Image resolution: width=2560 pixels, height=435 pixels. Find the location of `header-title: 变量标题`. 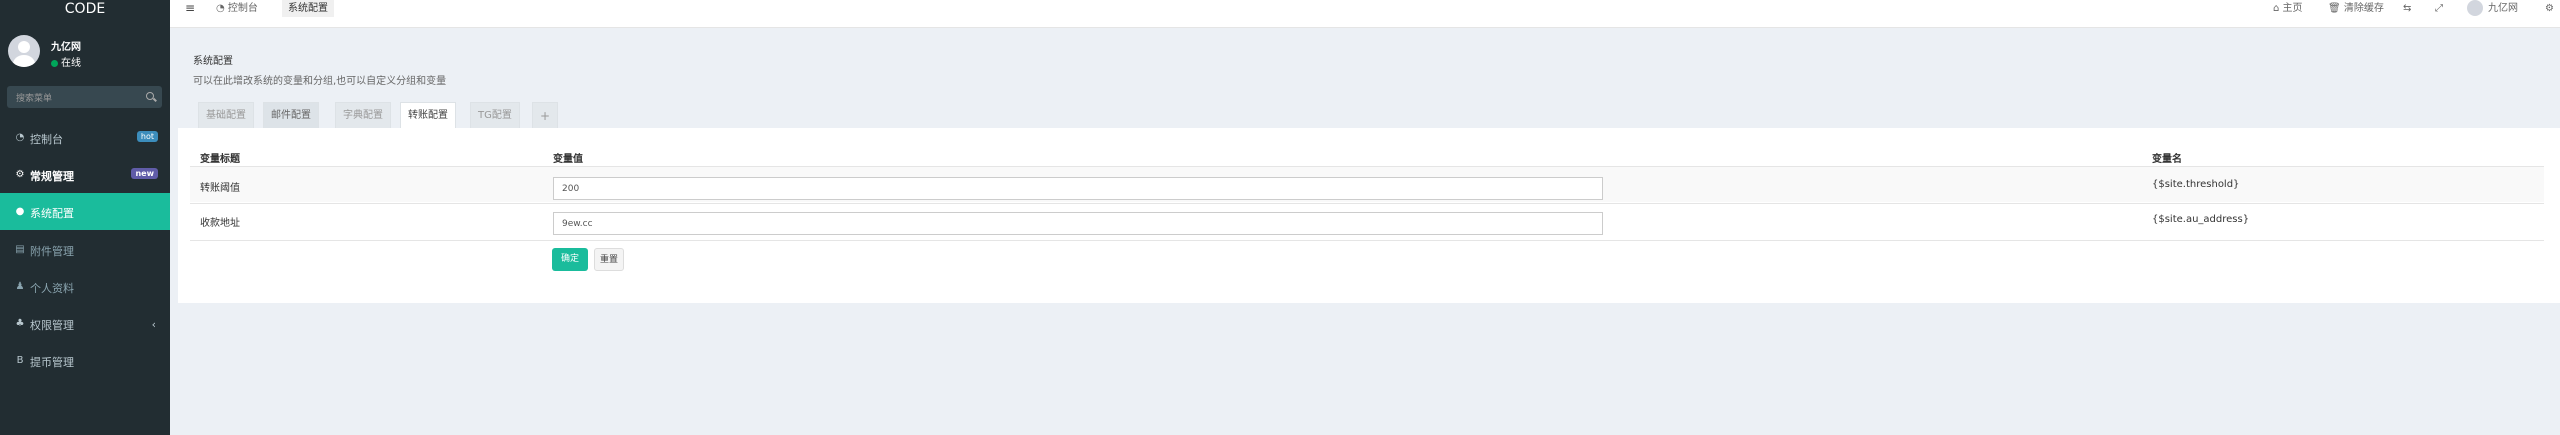

header-title: 变量标题 is located at coordinates (220, 159).